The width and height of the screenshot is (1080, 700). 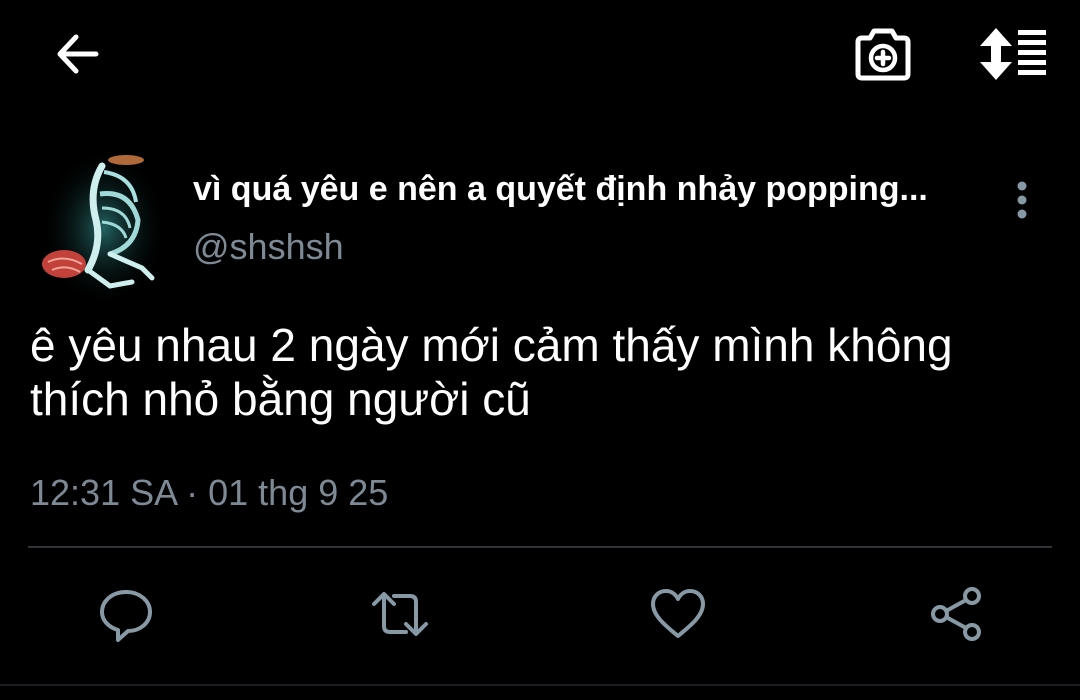 I want to click on sort-list-icon, so click(x=1013, y=54).